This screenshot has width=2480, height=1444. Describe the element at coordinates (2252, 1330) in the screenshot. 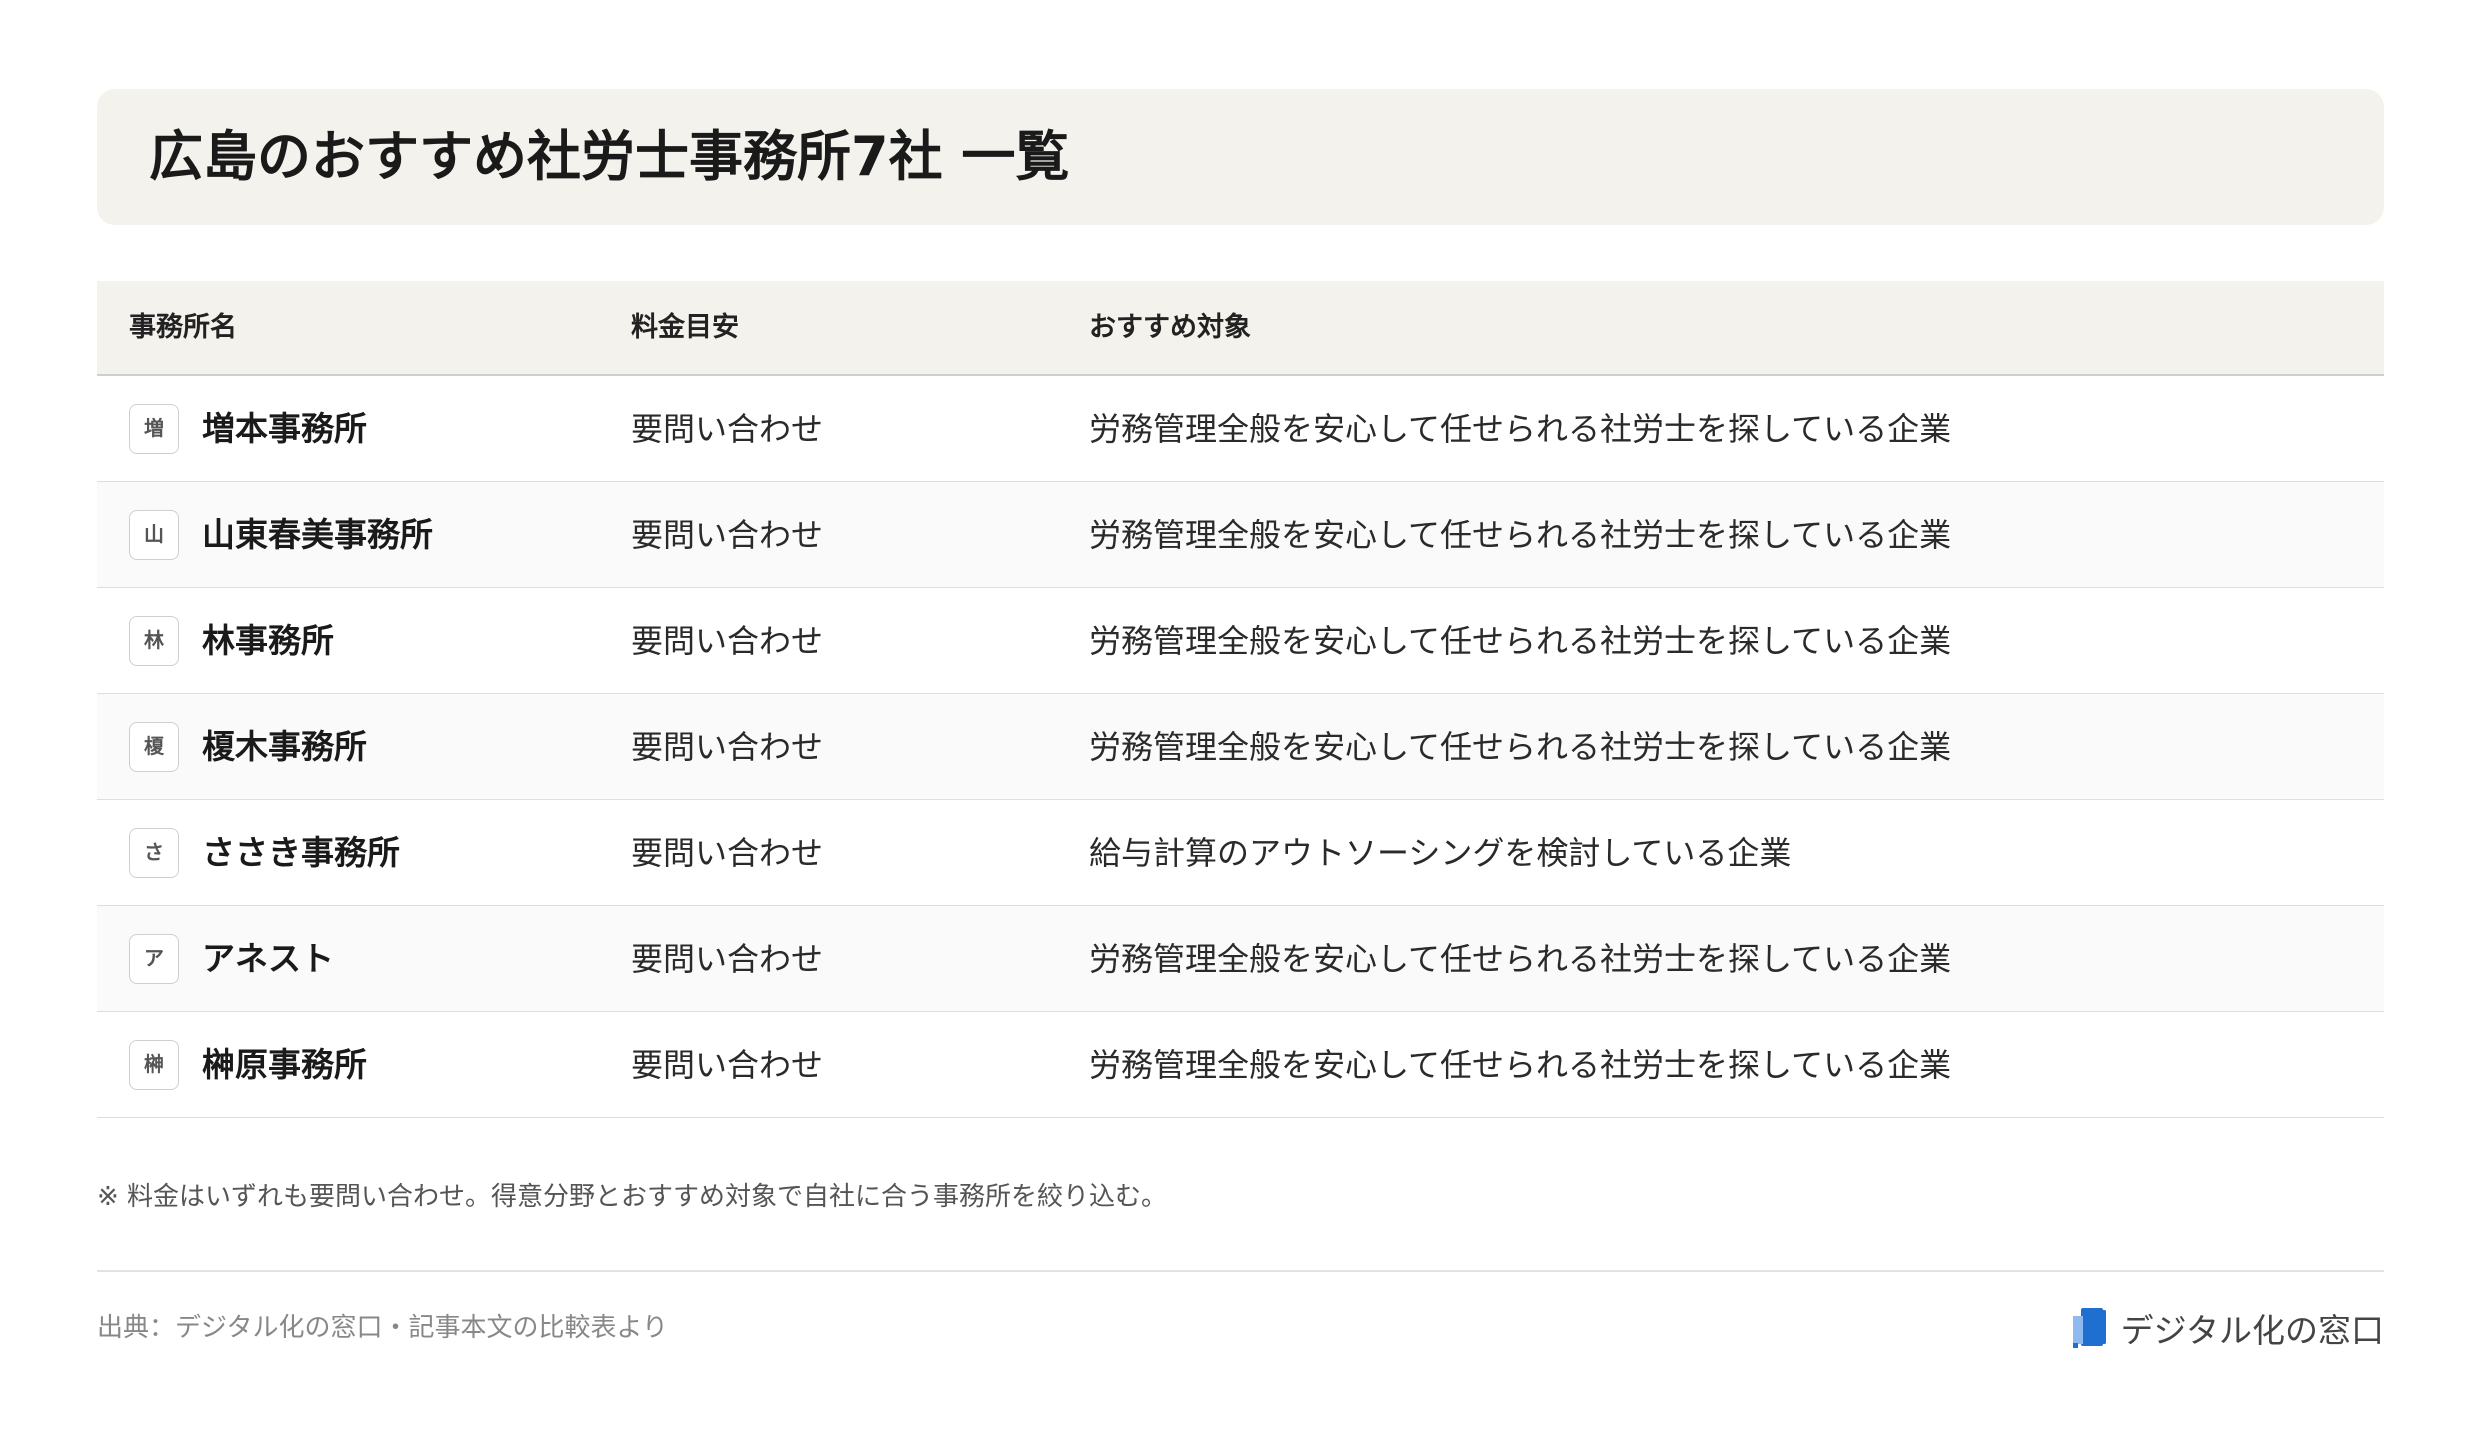

I see `brand-name: デジタル化の窓口` at that location.